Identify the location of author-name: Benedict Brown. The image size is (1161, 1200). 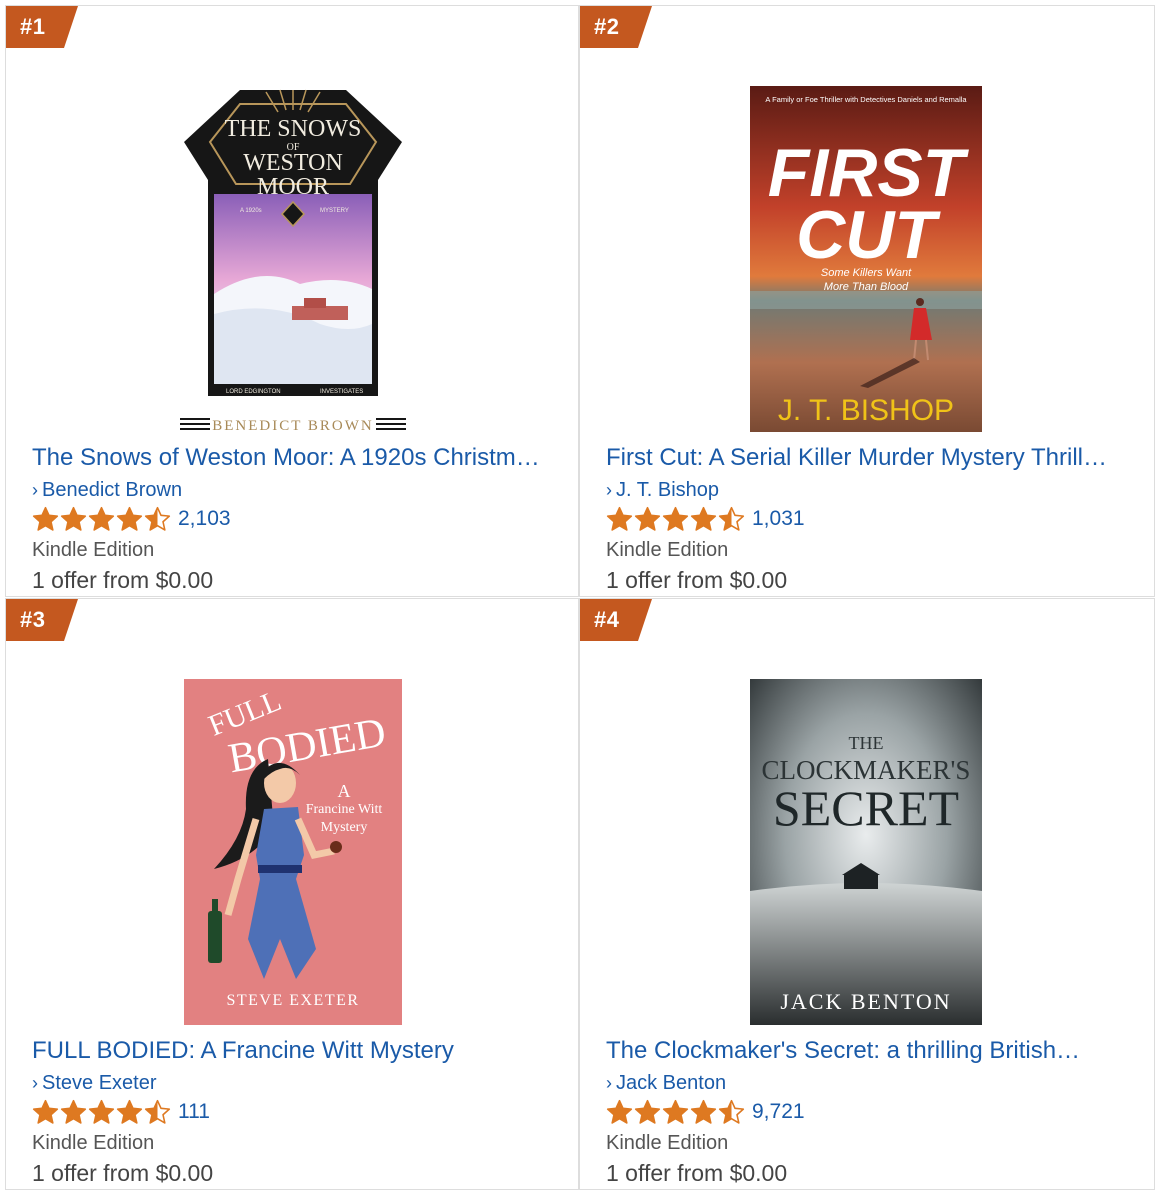
(112, 490).